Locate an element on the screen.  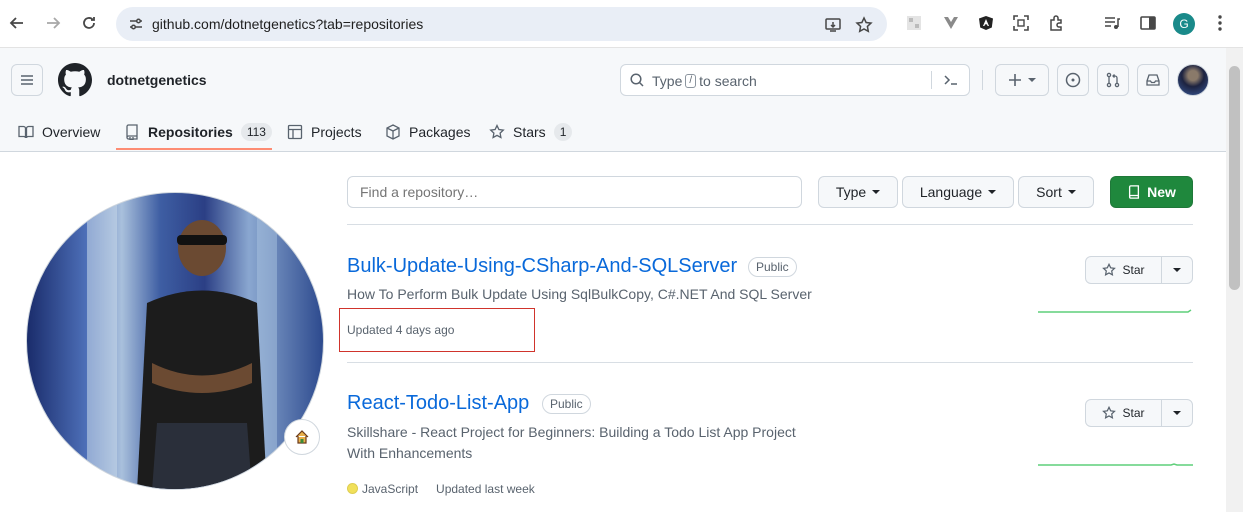
profile-photo is located at coordinates (175, 341).